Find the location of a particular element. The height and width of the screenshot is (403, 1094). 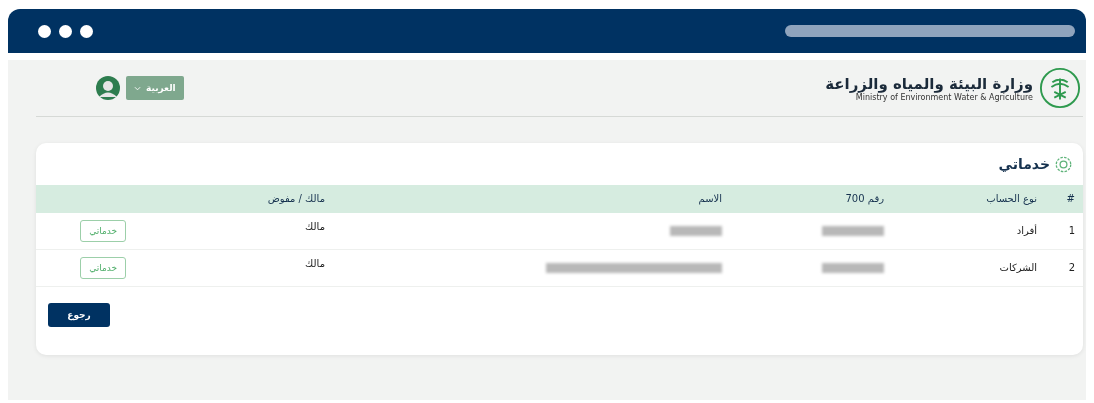

card-title: خدماتي is located at coordinates (1024, 164).